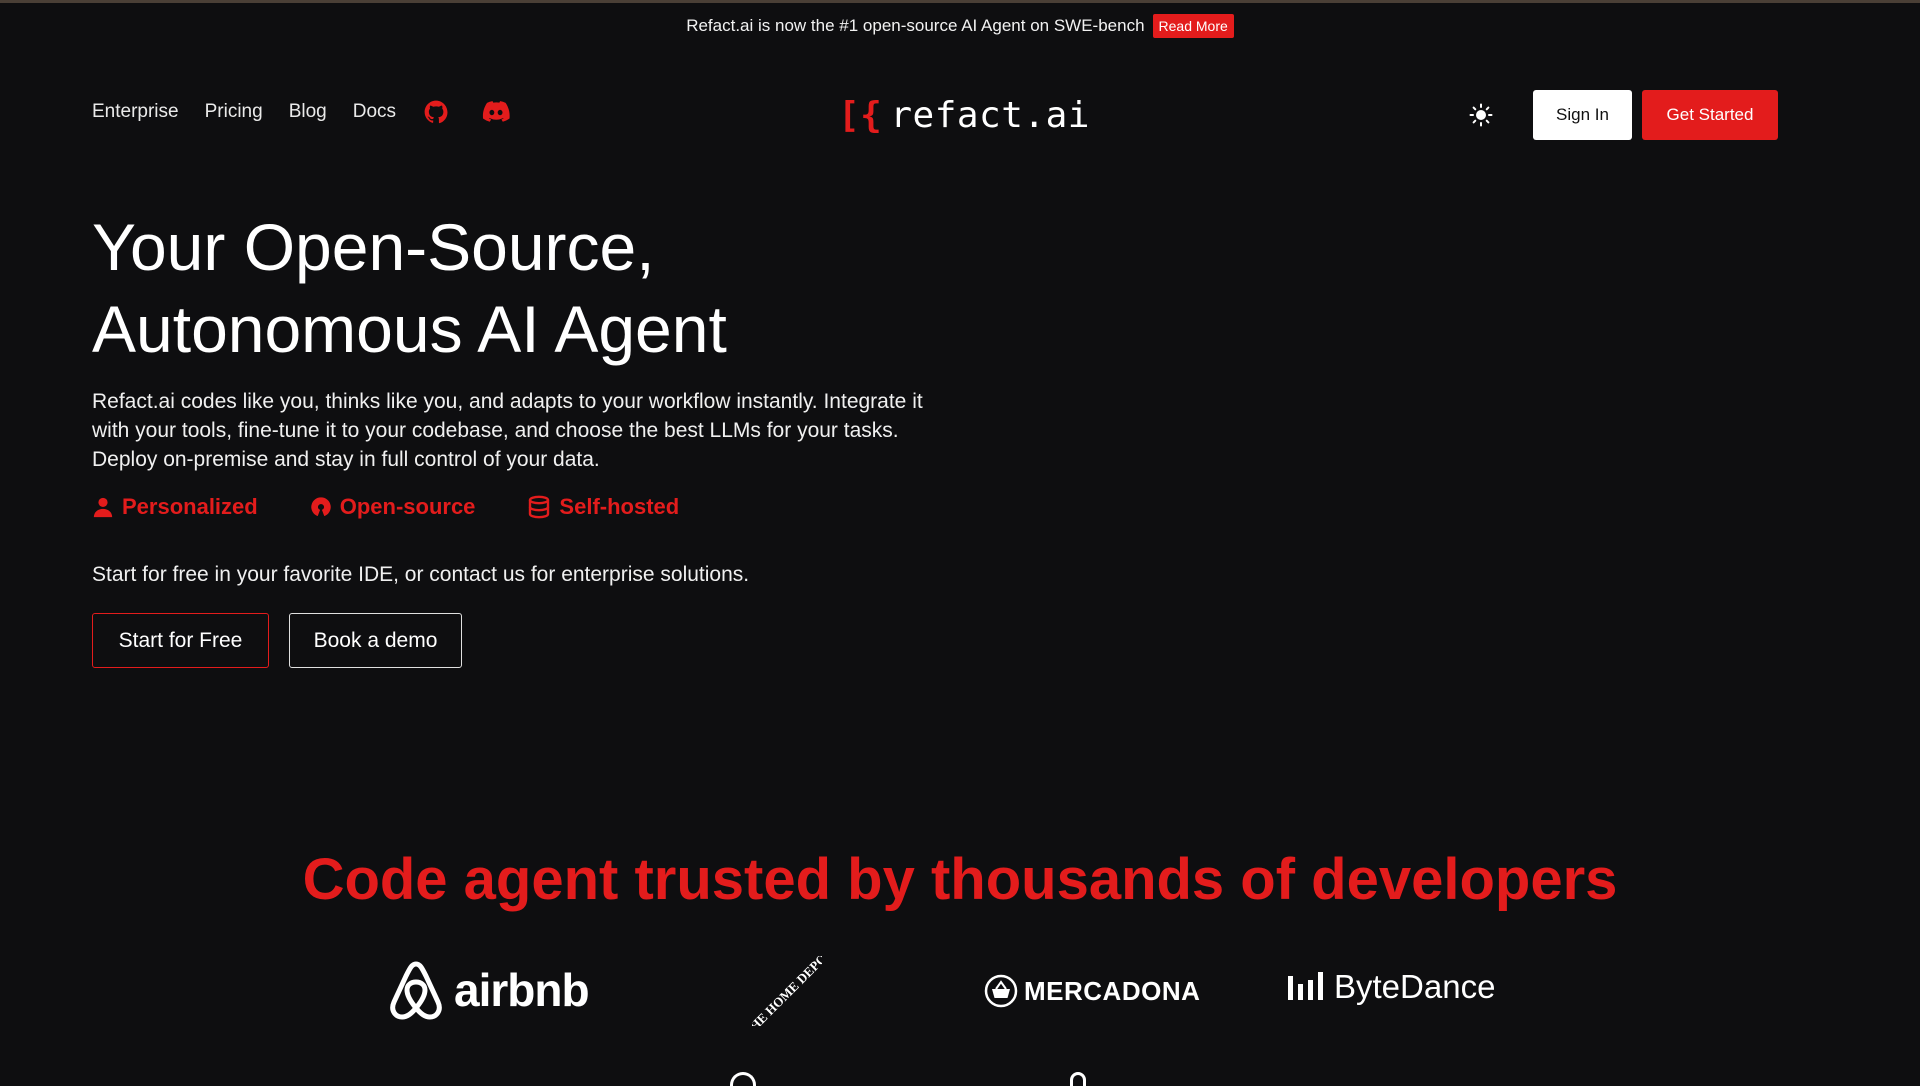  I want to click on airbnb-logo: airbnb, so click(489, 990).